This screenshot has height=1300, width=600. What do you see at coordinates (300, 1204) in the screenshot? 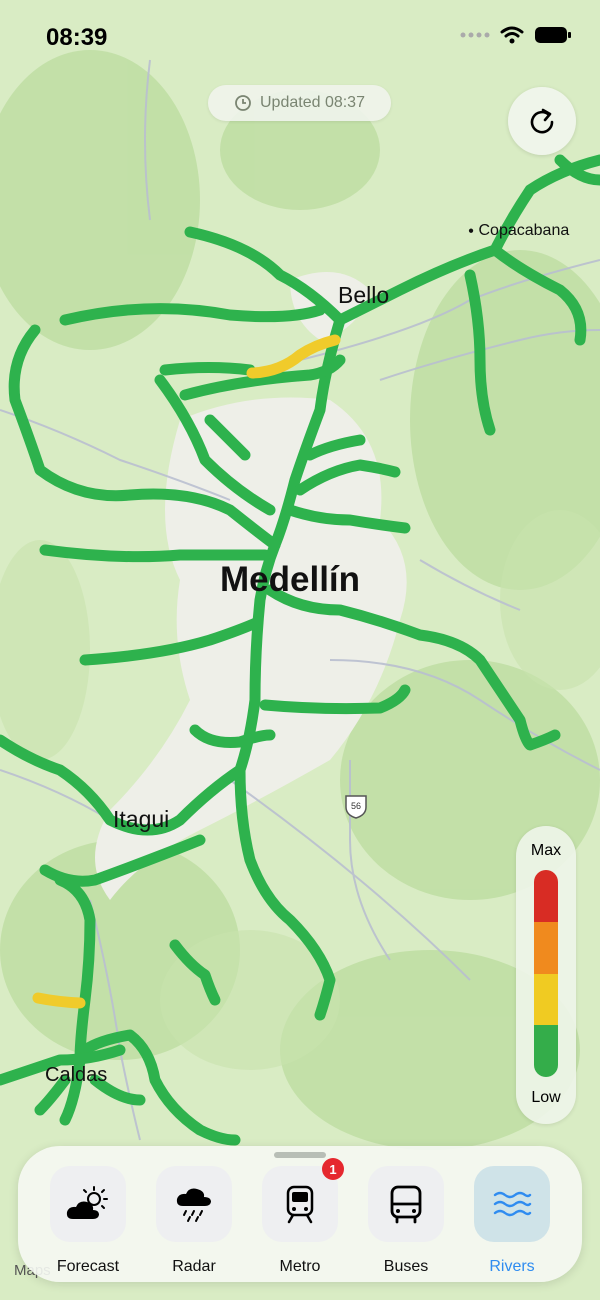
I see `tram-icon` at bounding box center [300, 1204].